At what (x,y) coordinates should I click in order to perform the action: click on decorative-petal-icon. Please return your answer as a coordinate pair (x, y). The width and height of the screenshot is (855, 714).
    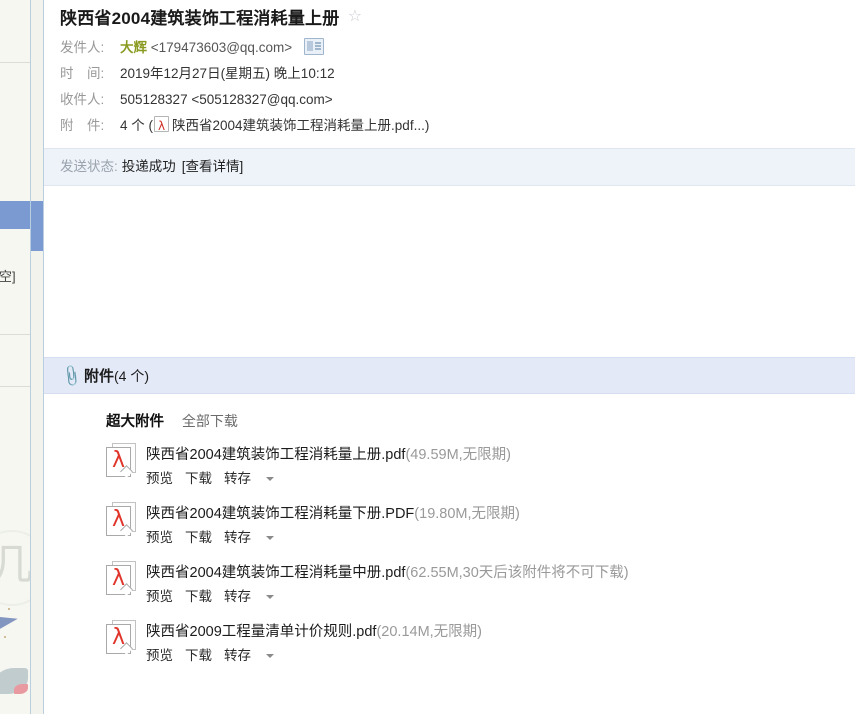
    Looking at the image, I should click on (21, 689).